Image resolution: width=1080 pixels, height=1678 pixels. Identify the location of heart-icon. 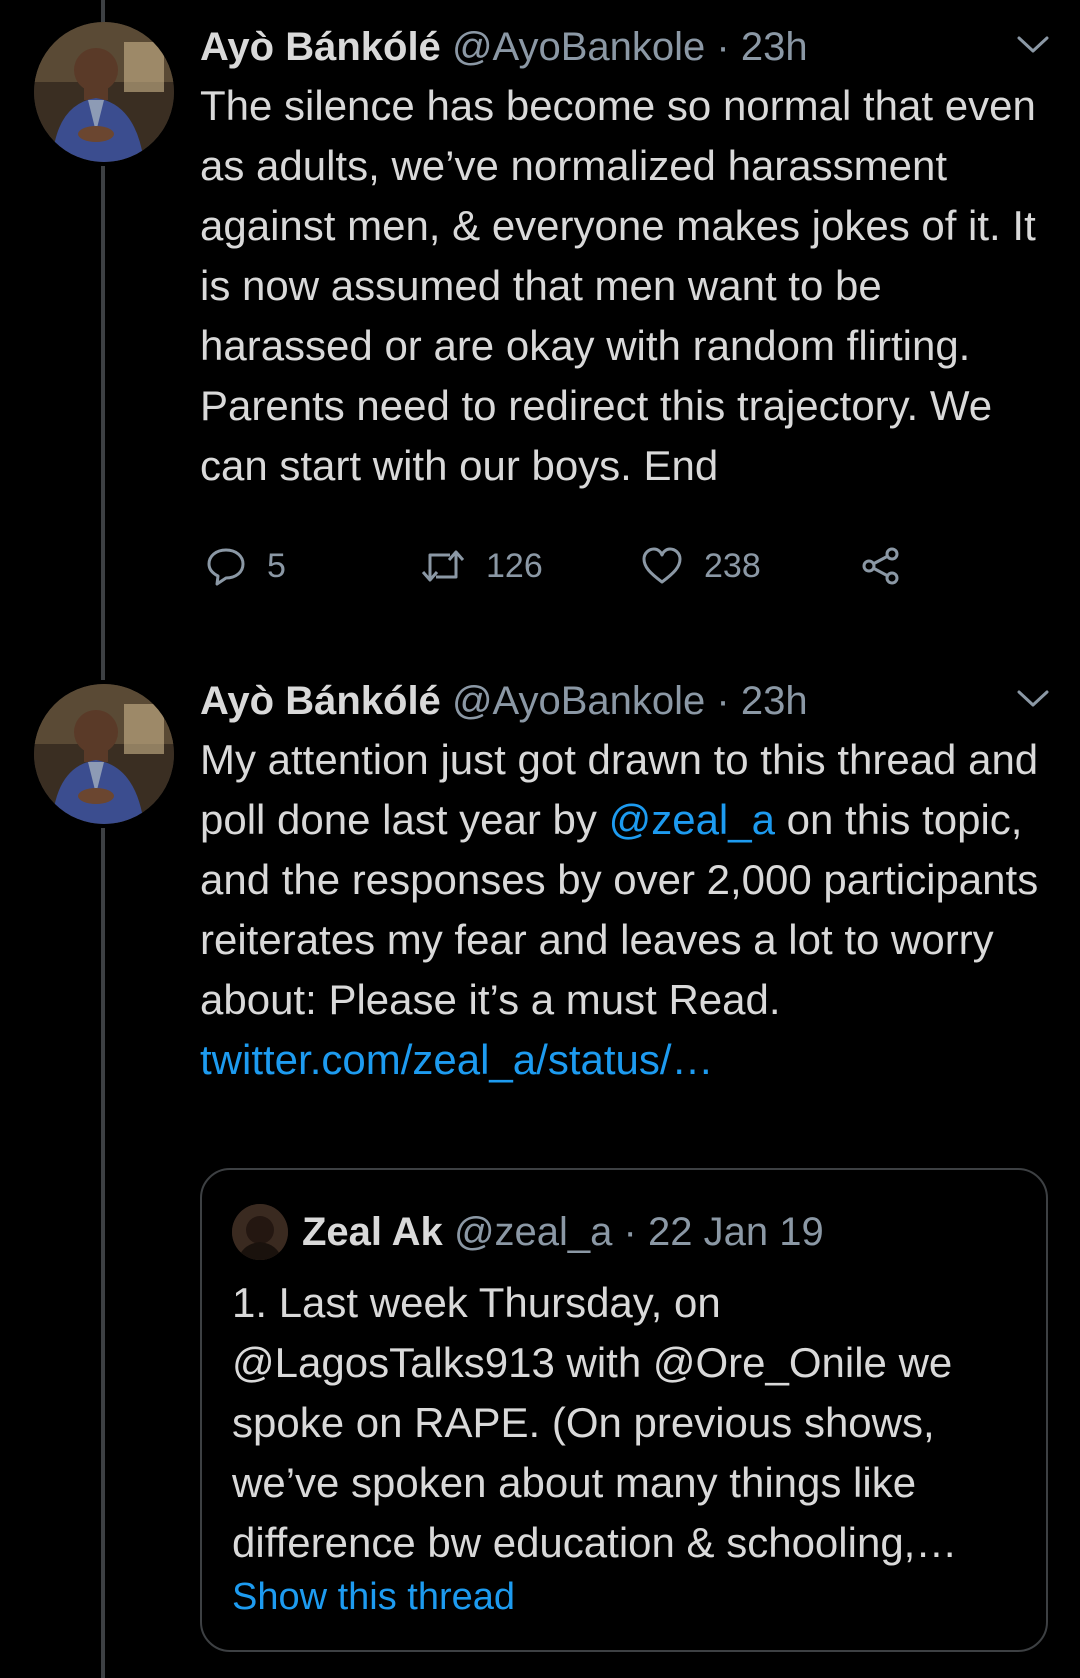
(662, 565).